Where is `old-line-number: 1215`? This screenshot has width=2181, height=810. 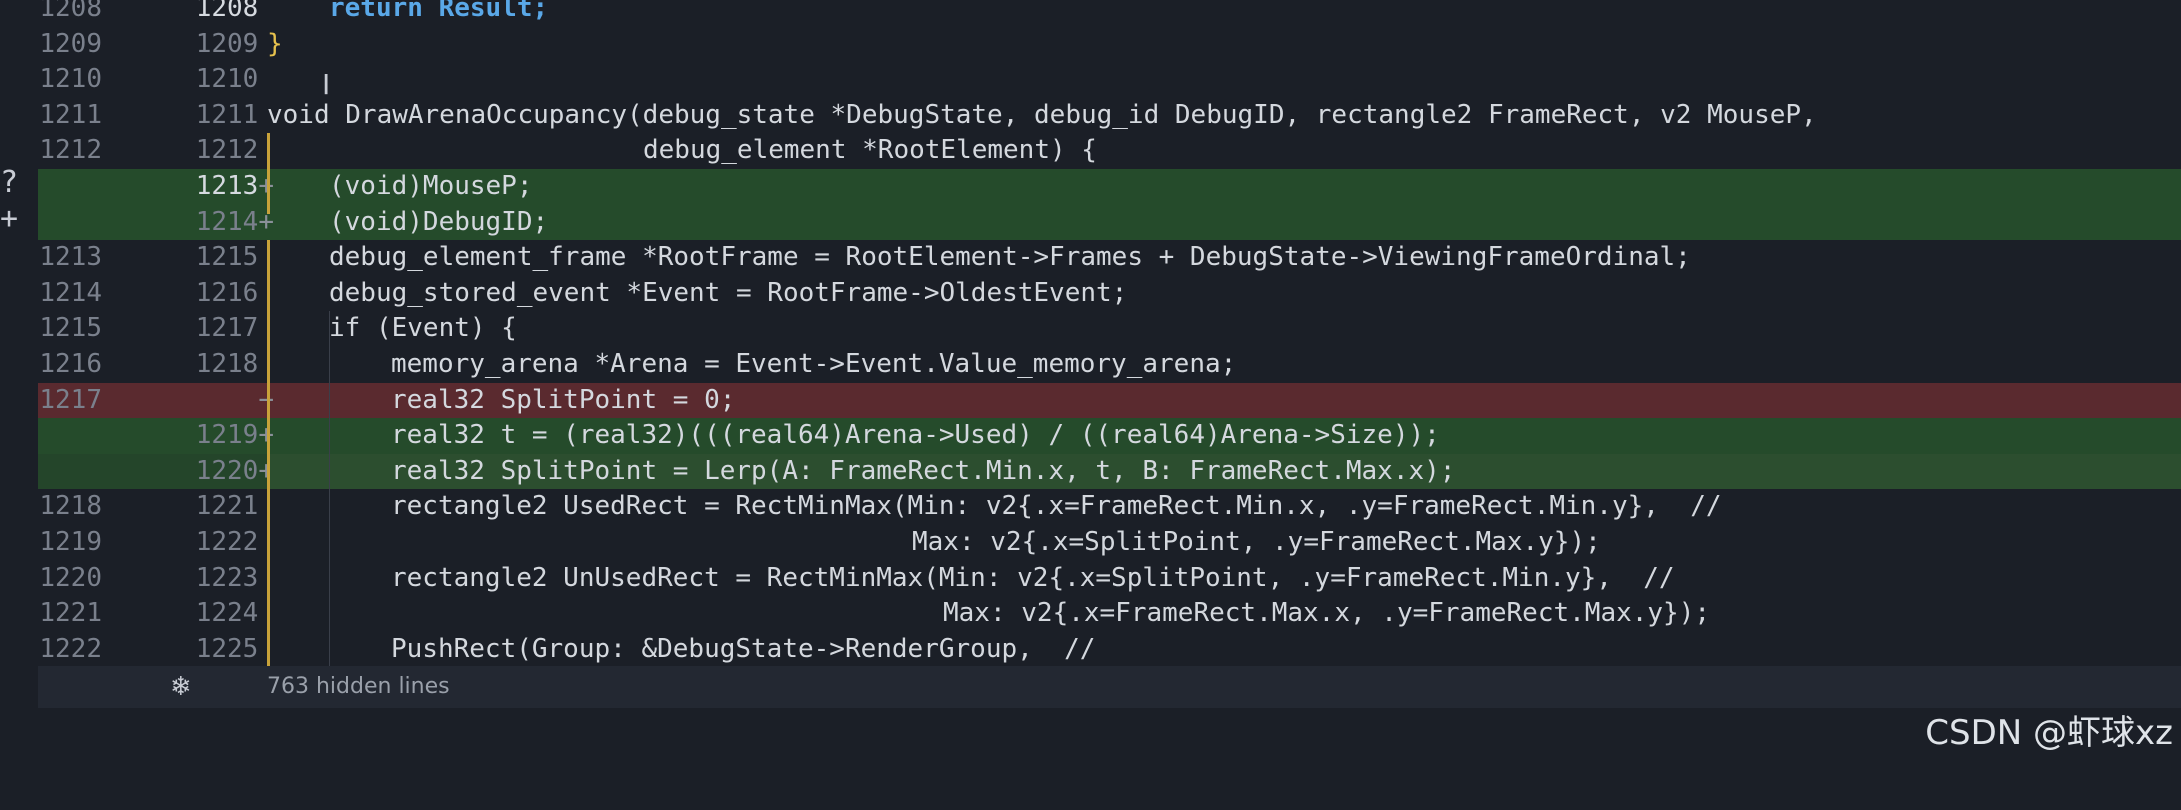 old-line-number: 1215 is located at coordinates (70, 328).